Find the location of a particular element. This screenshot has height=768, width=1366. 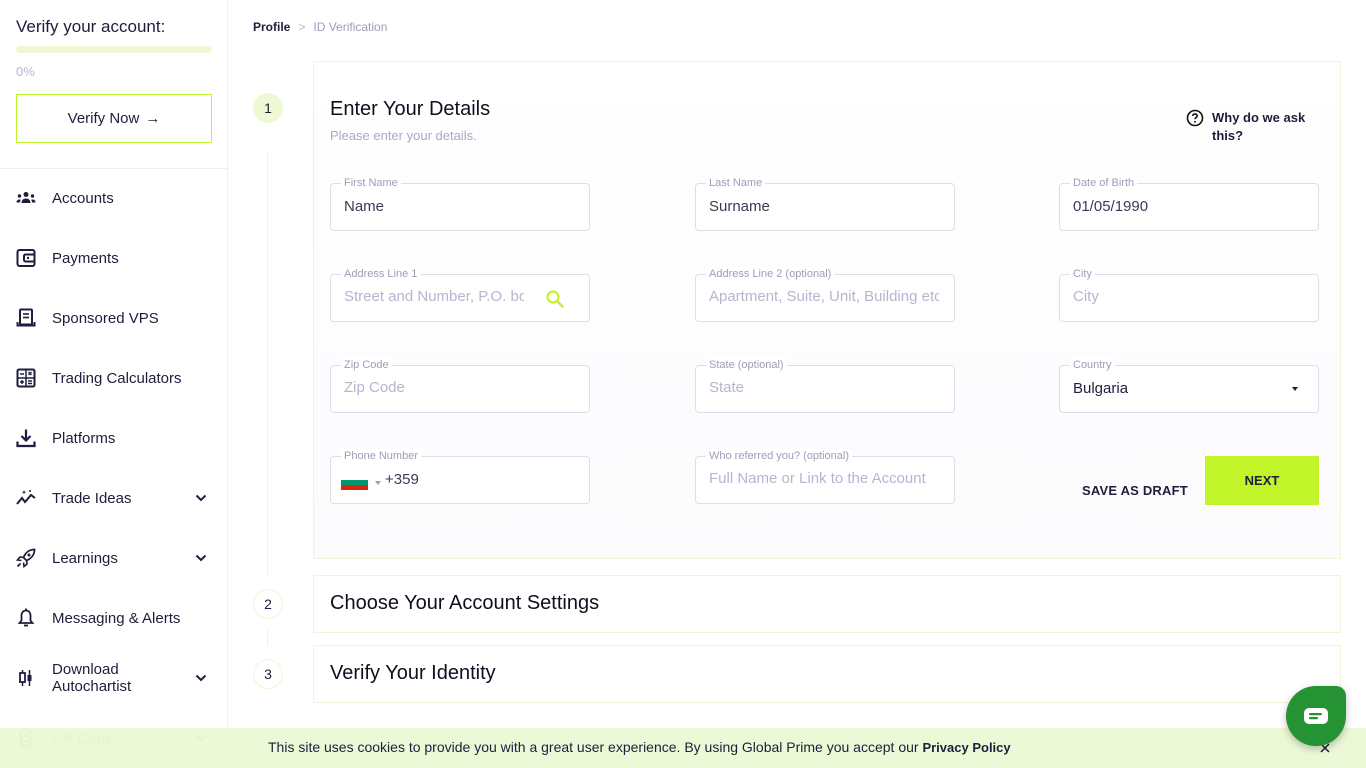

search-icon is located at coordinates (555, 301).